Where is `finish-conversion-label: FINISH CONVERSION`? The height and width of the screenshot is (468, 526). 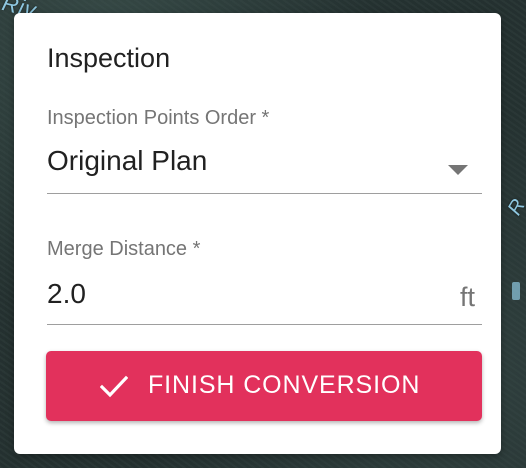
finish-conversion-label: FINISH CONVERSION is located at coordinates (284, 385).